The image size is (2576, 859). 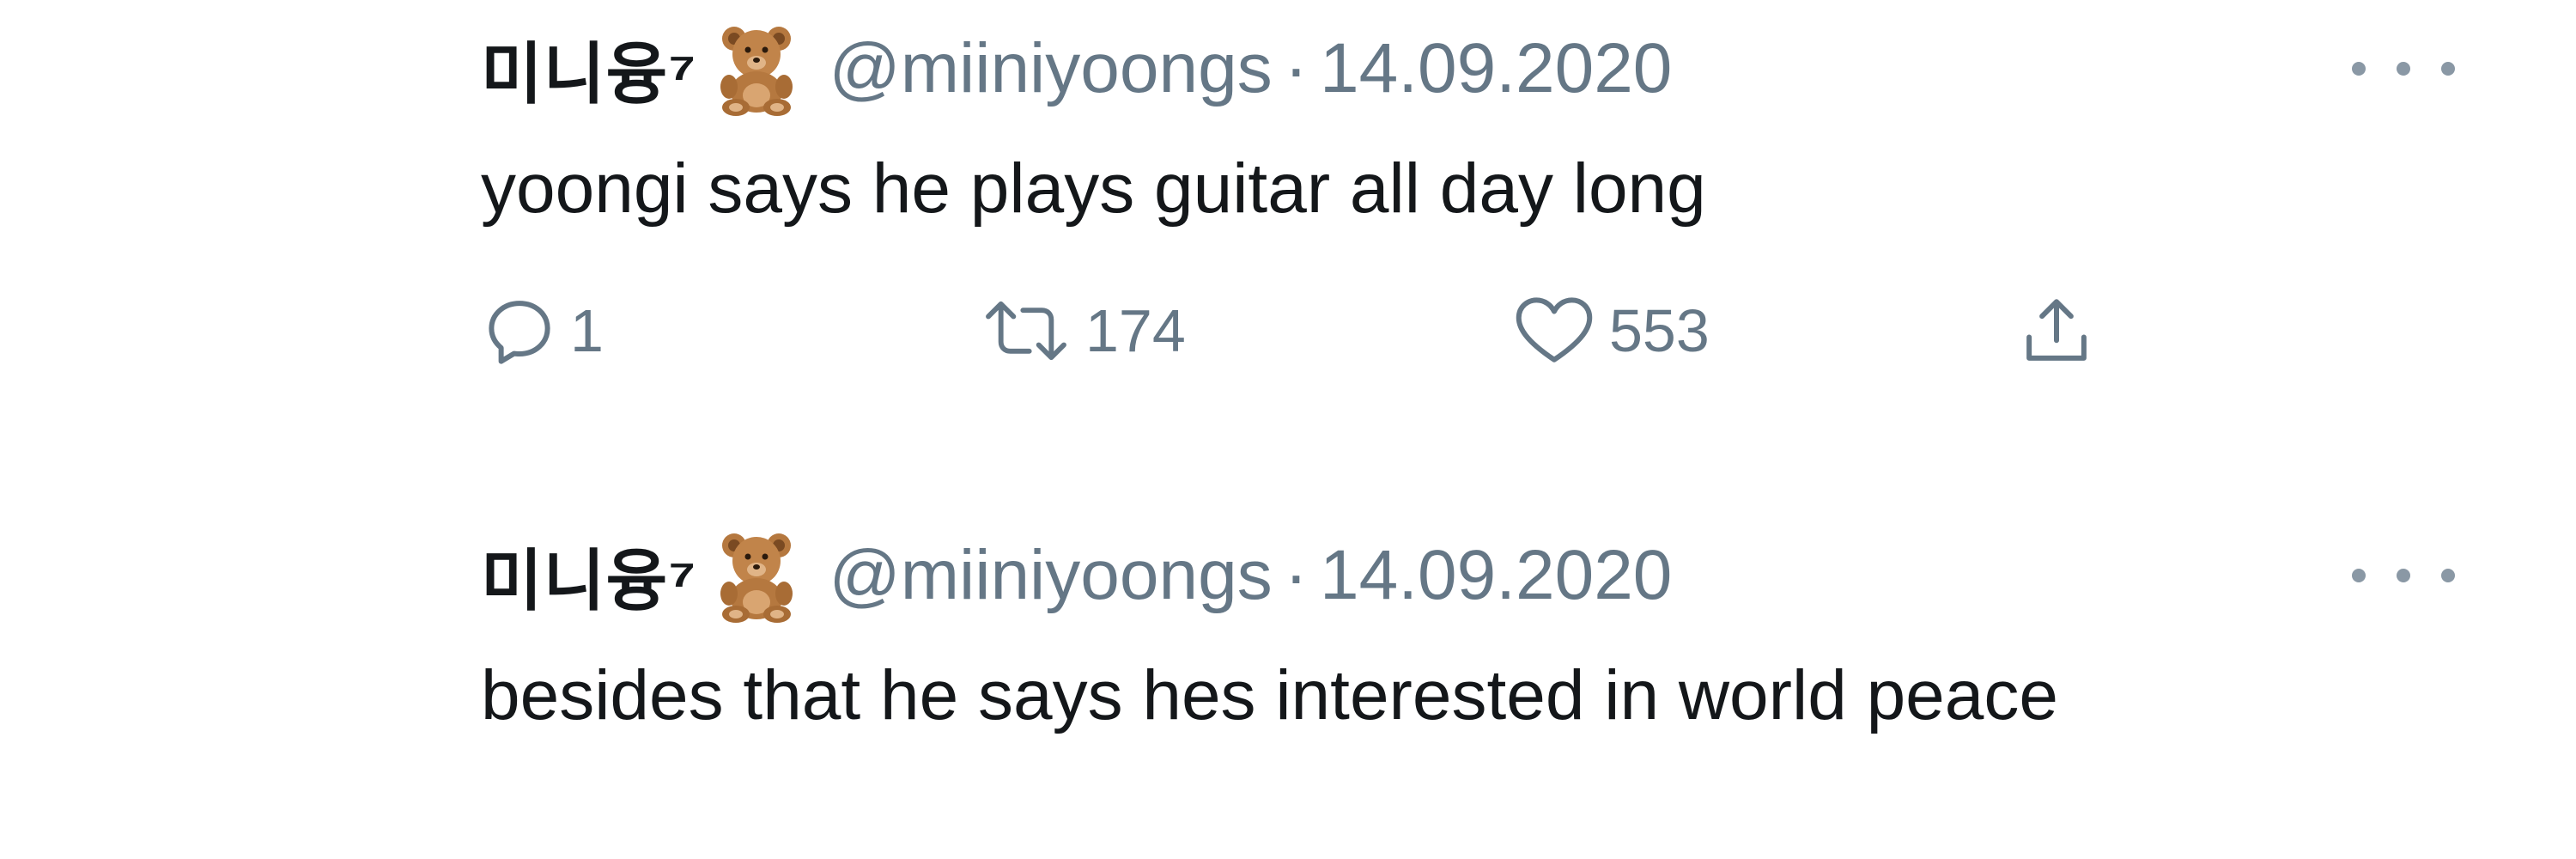 What do you see at coordinates (1135, 331) in the screenshot?
I see `retweet-count: 174` at bounding box center [1135, 331].